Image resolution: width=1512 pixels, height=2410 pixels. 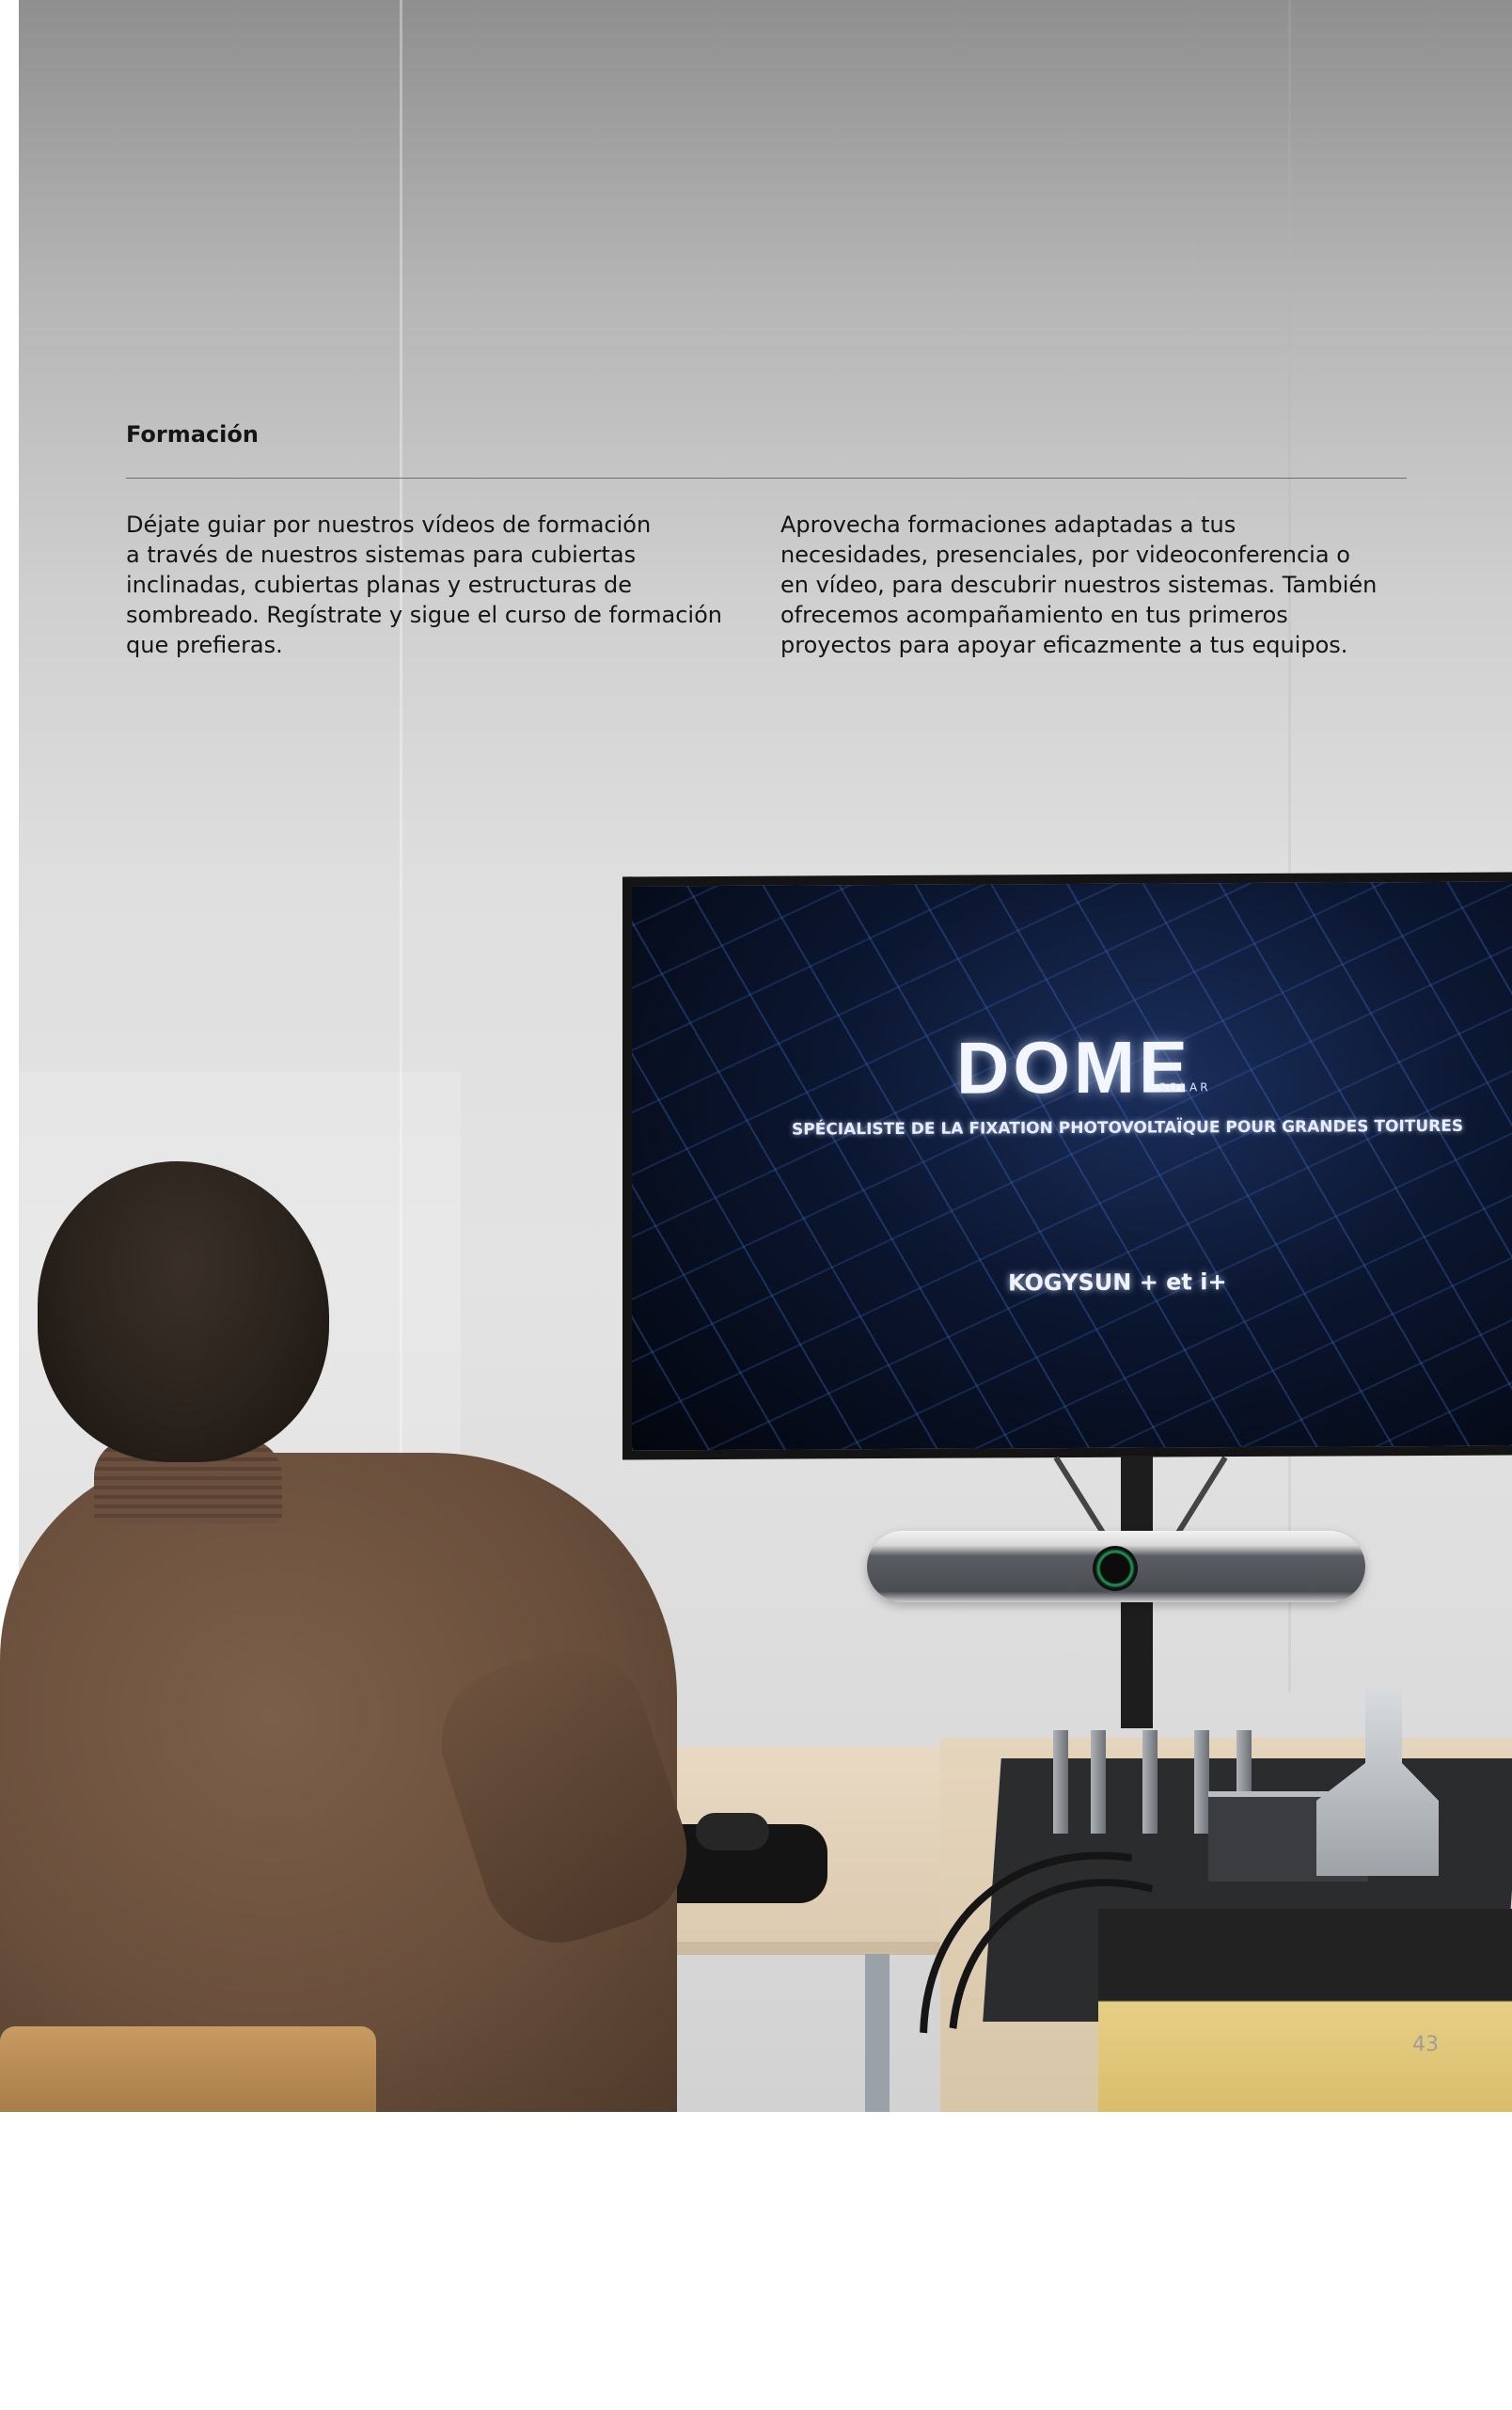 I want to click on section-divider, so click(x=766, y=479).